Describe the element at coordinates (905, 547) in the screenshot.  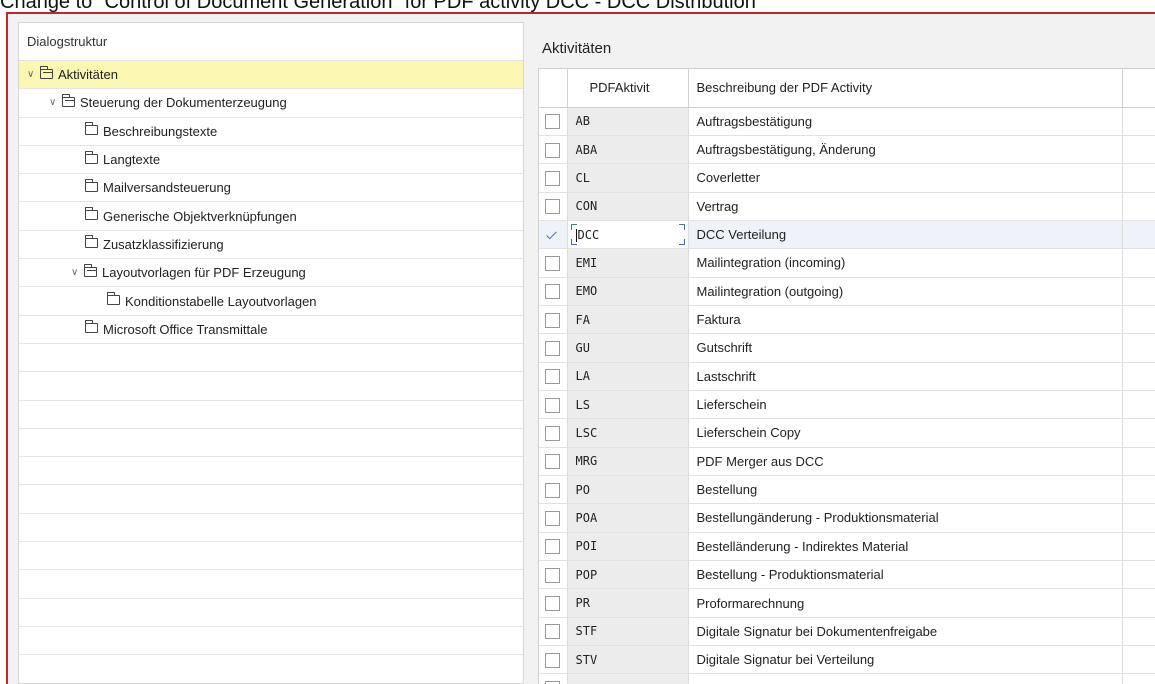
I see `pdf-activity-description: Bestelländerung - Indirektes Material` at that location.